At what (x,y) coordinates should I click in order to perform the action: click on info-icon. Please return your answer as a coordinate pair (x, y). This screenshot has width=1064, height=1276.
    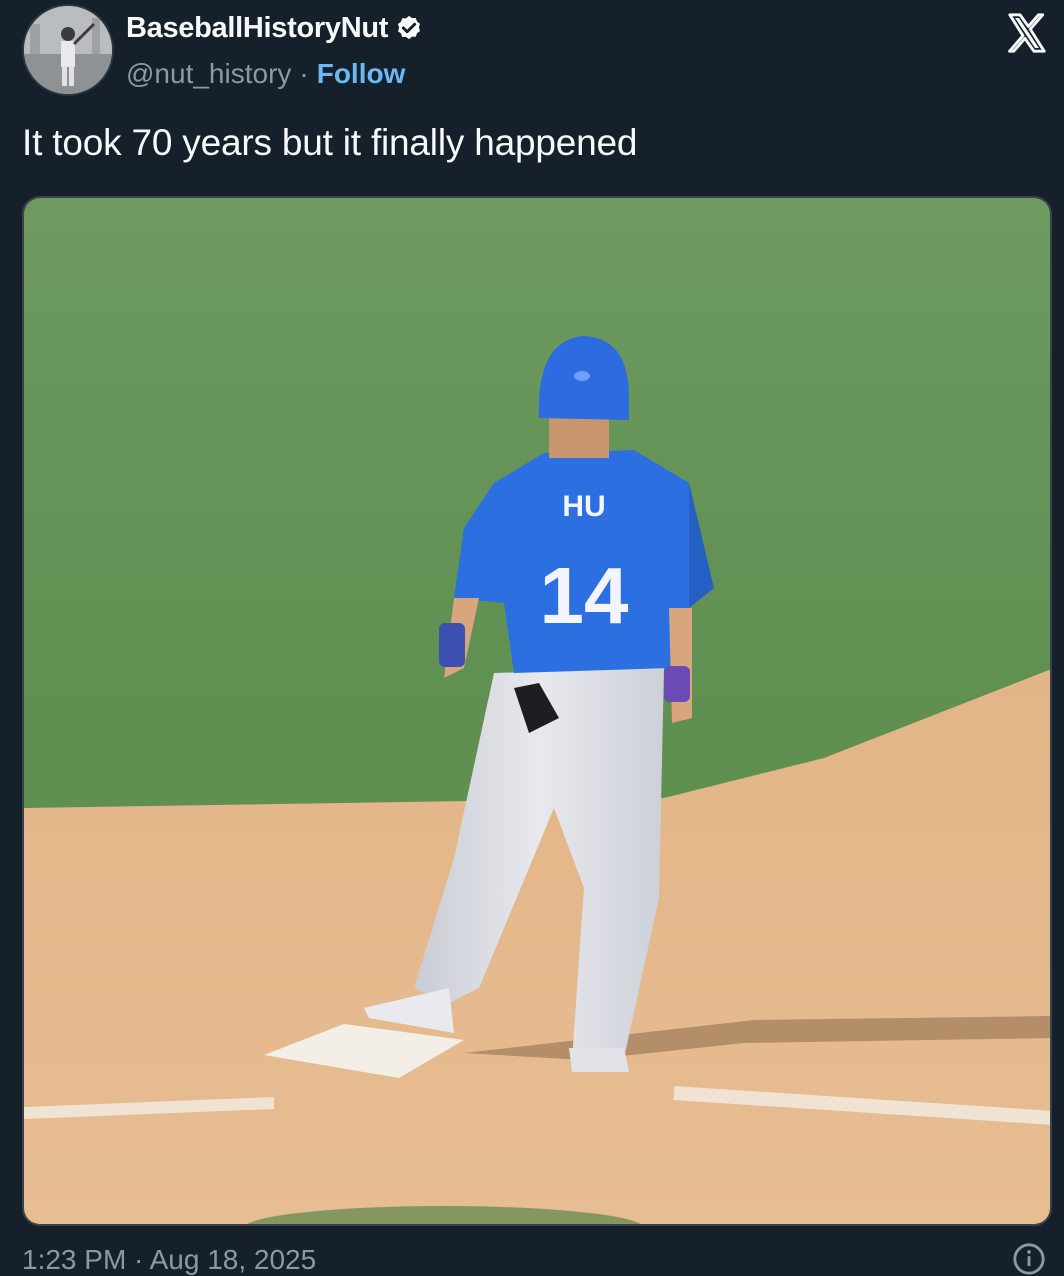
    Looking at the image, I should click on (1029, 1259).